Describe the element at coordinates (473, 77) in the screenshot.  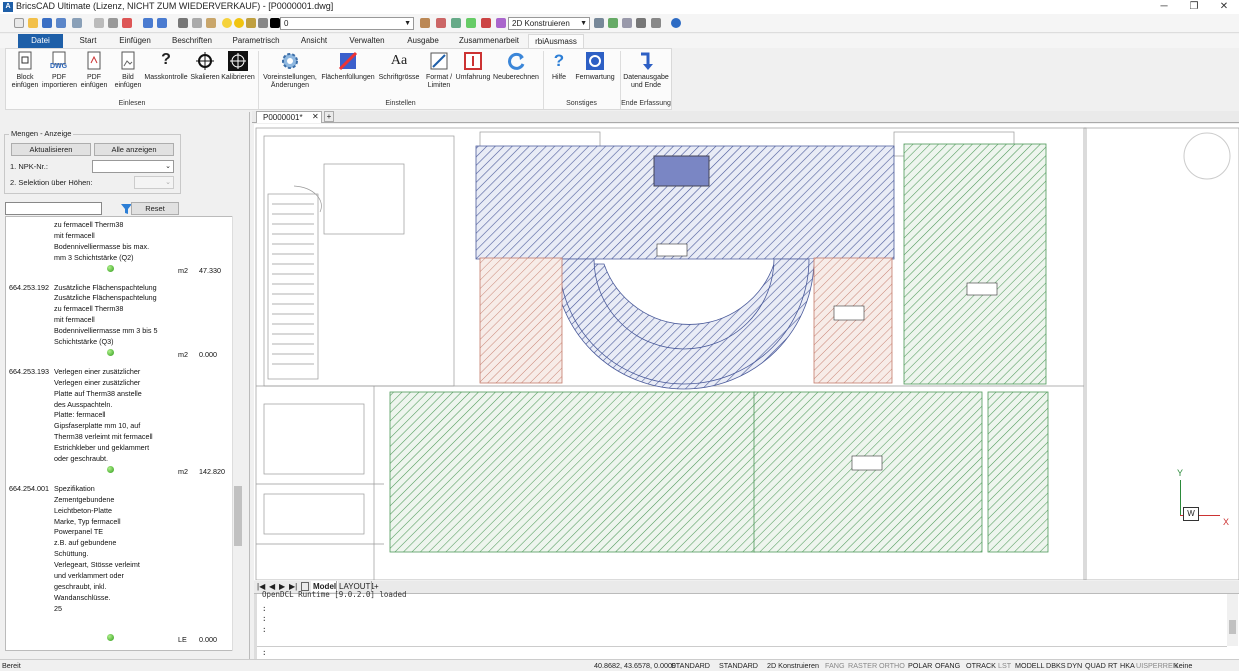
I see `boundary-label: Umfahrung` at that location.